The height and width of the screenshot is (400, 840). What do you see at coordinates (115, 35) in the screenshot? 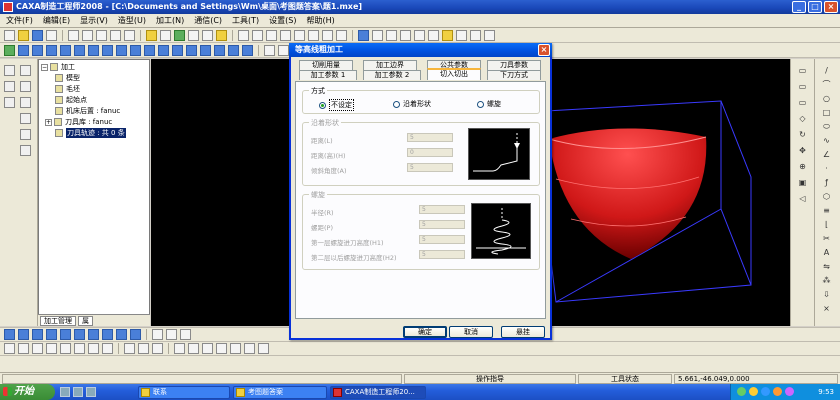
I see `undo-icon` at bounding box center [115, 35].